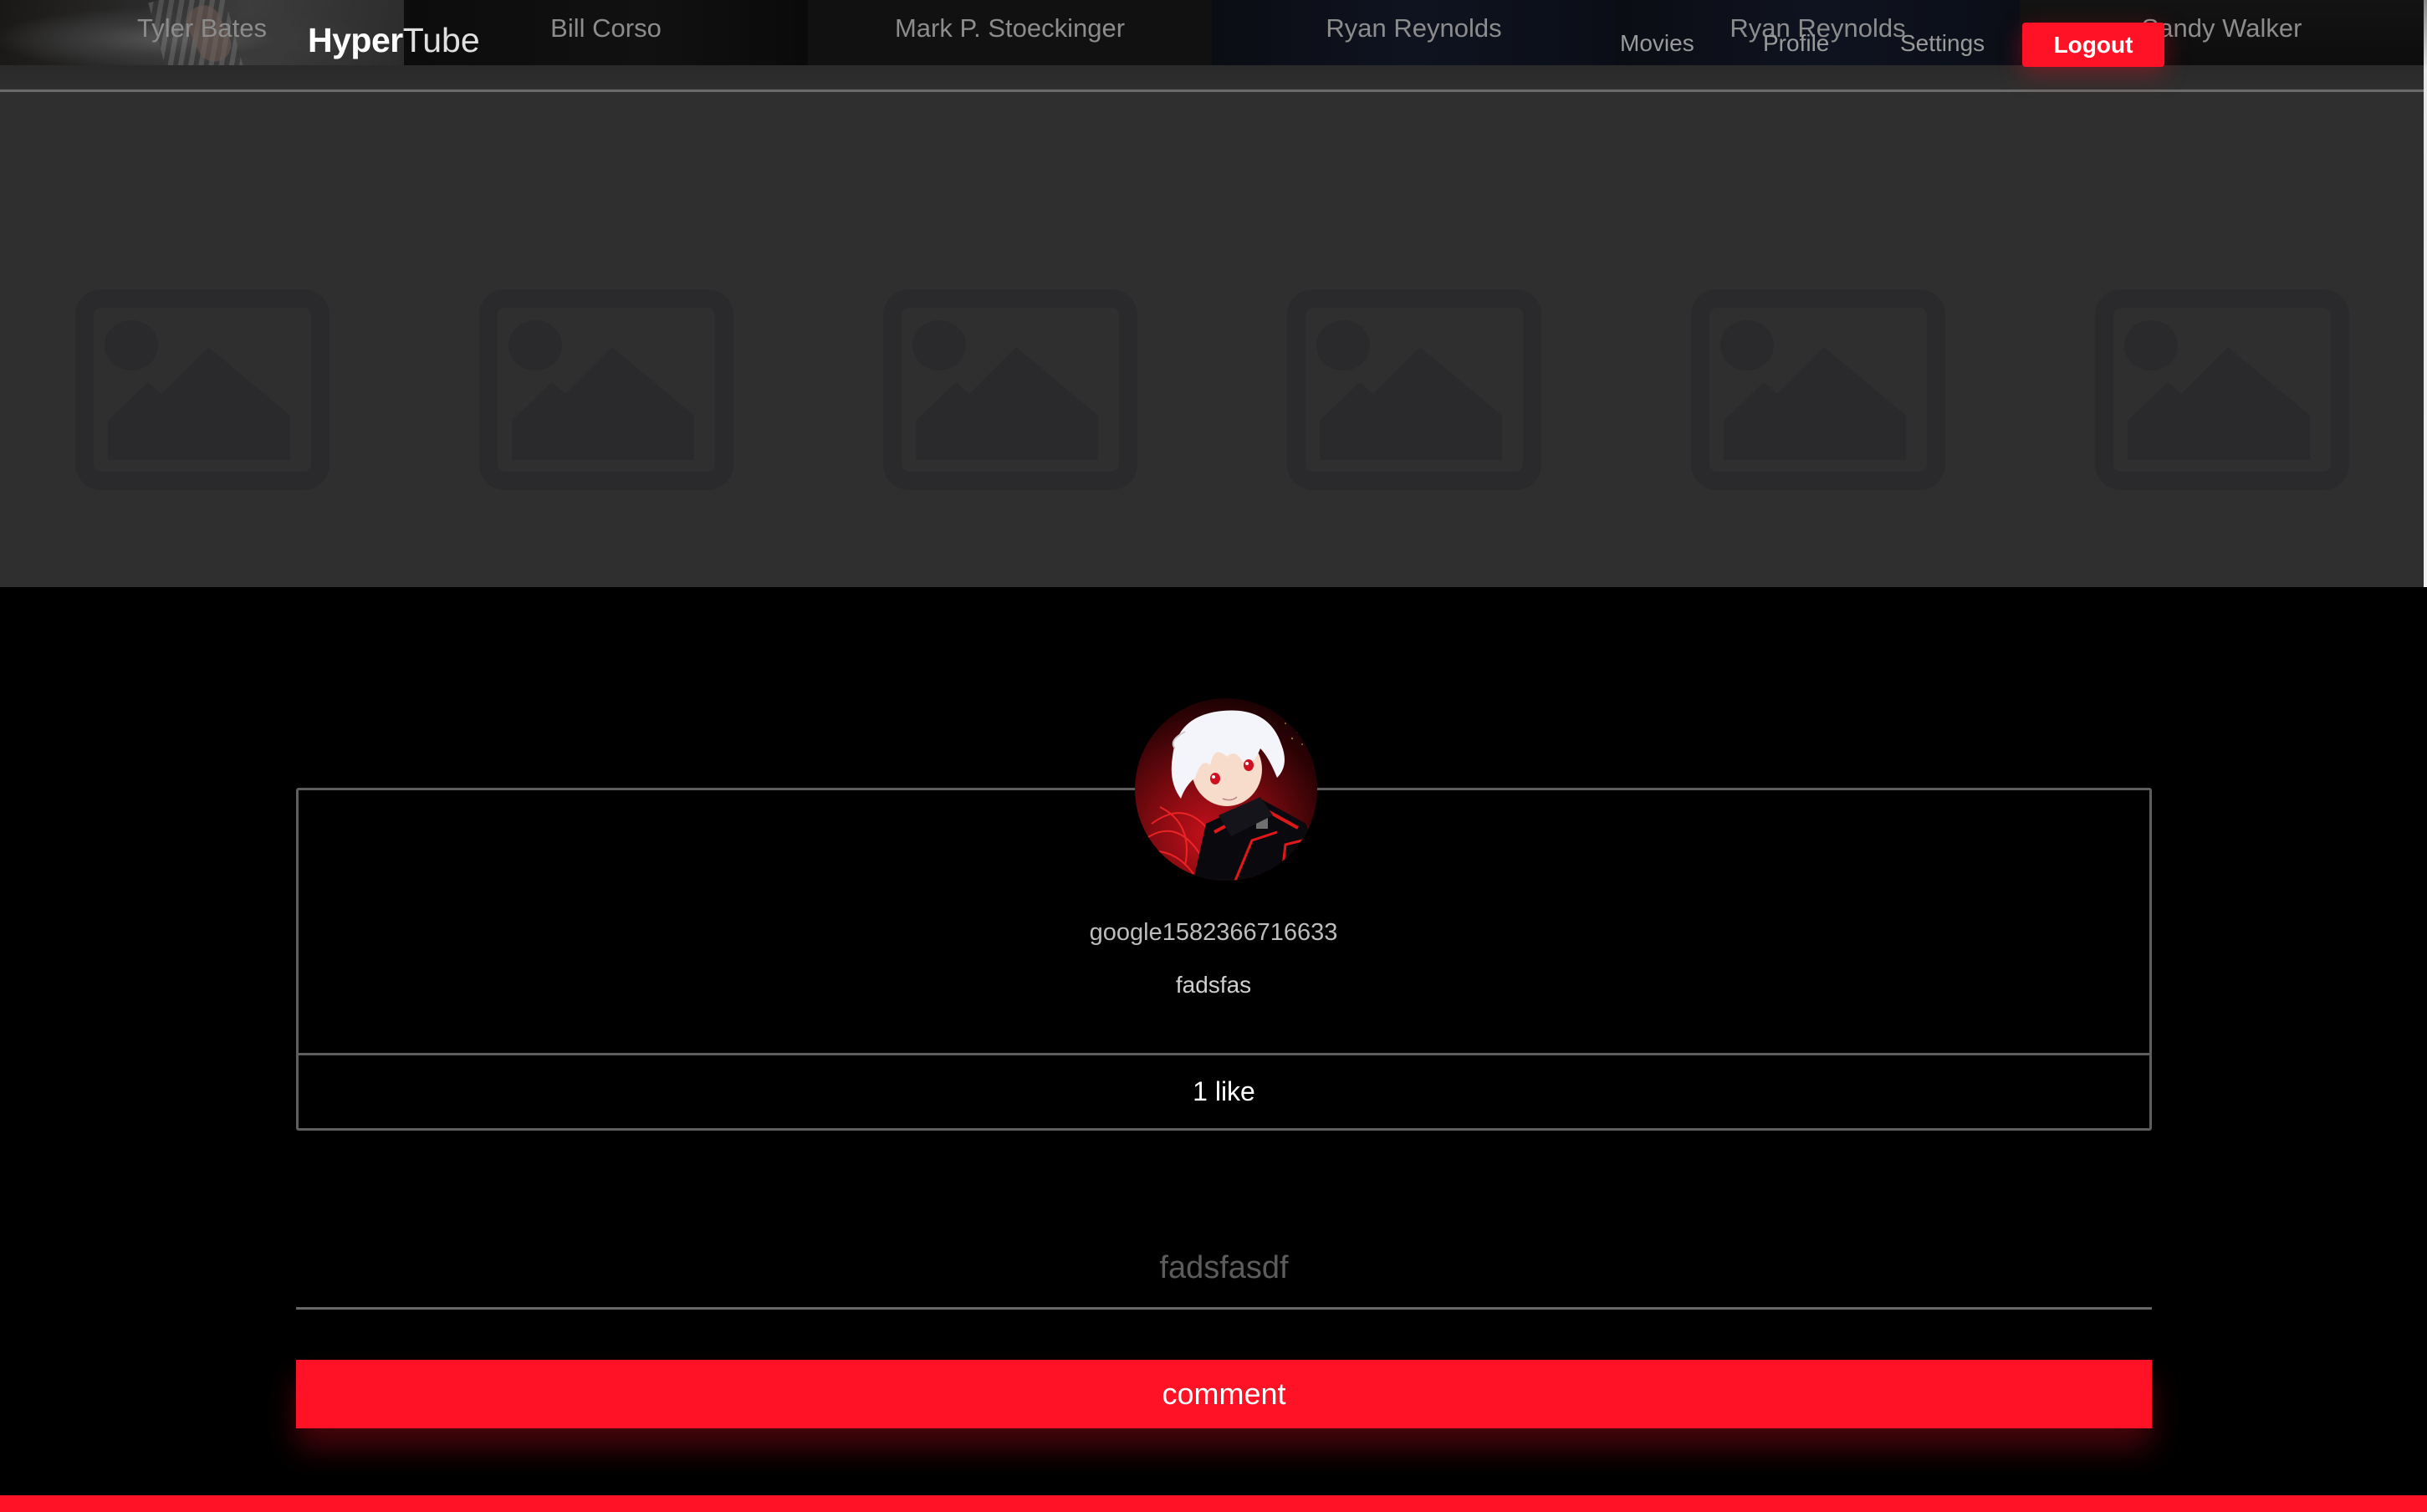  What do you see at coordinates (2425, 293) in the screenshot?
I see `scrollbar` at bounding box center [2425, 293].